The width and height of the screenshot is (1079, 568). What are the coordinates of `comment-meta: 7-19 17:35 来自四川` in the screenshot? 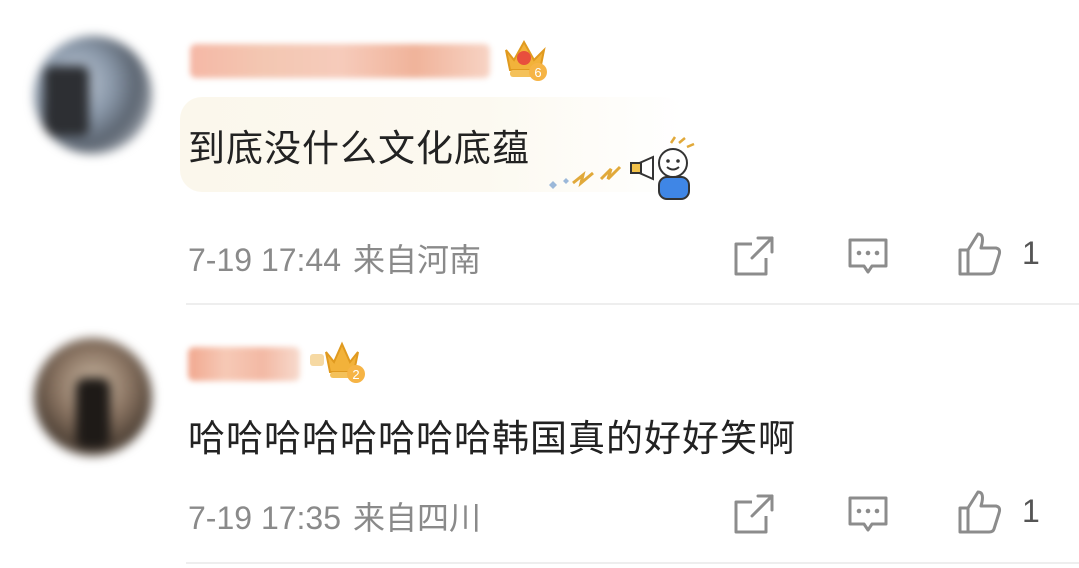 It's located at (334, 516).